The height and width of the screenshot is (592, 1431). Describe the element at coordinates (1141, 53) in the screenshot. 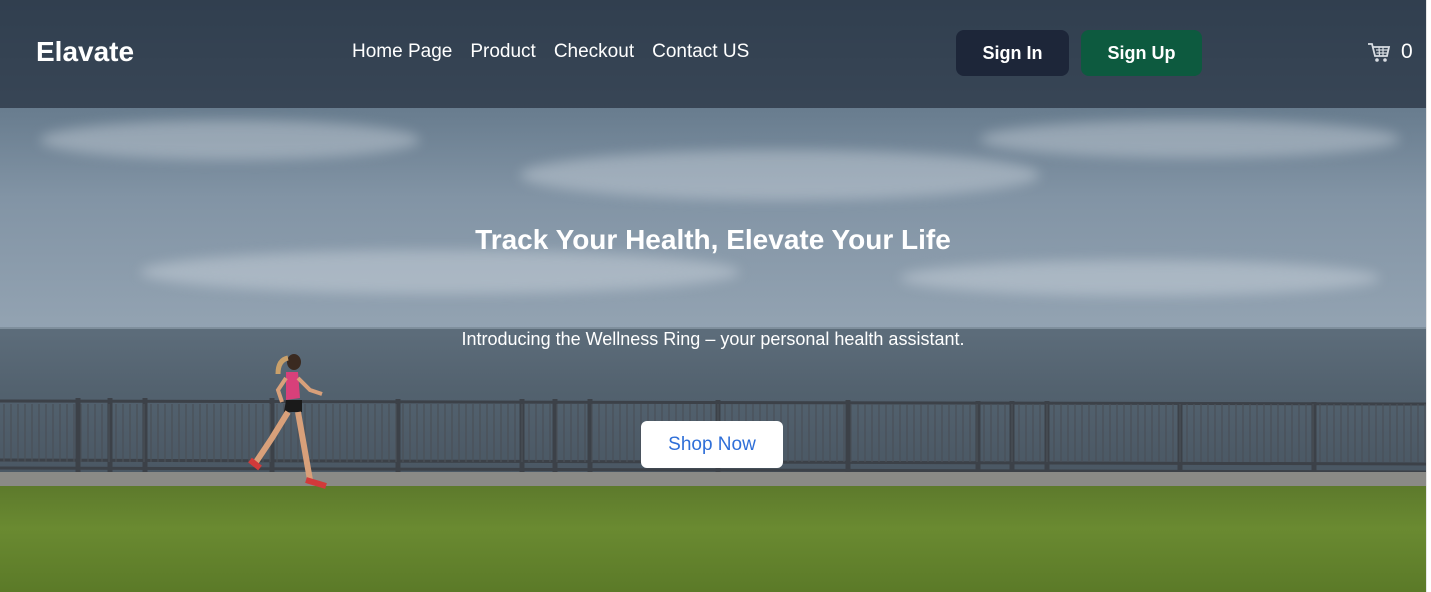

I see `sign-up-button: Sign Up` at that location.